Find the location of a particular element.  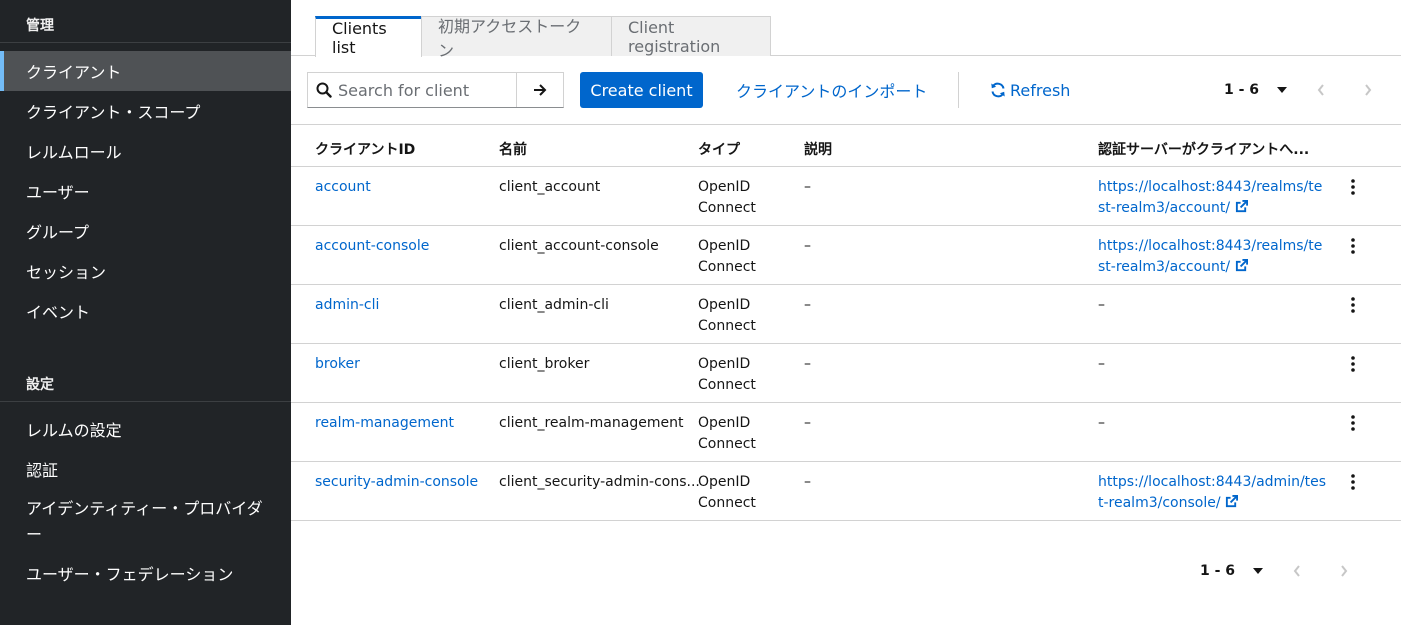

sidebar-item-identity-providers: アイデンティティー・プロバイダー is located at coordinates (151, 522).